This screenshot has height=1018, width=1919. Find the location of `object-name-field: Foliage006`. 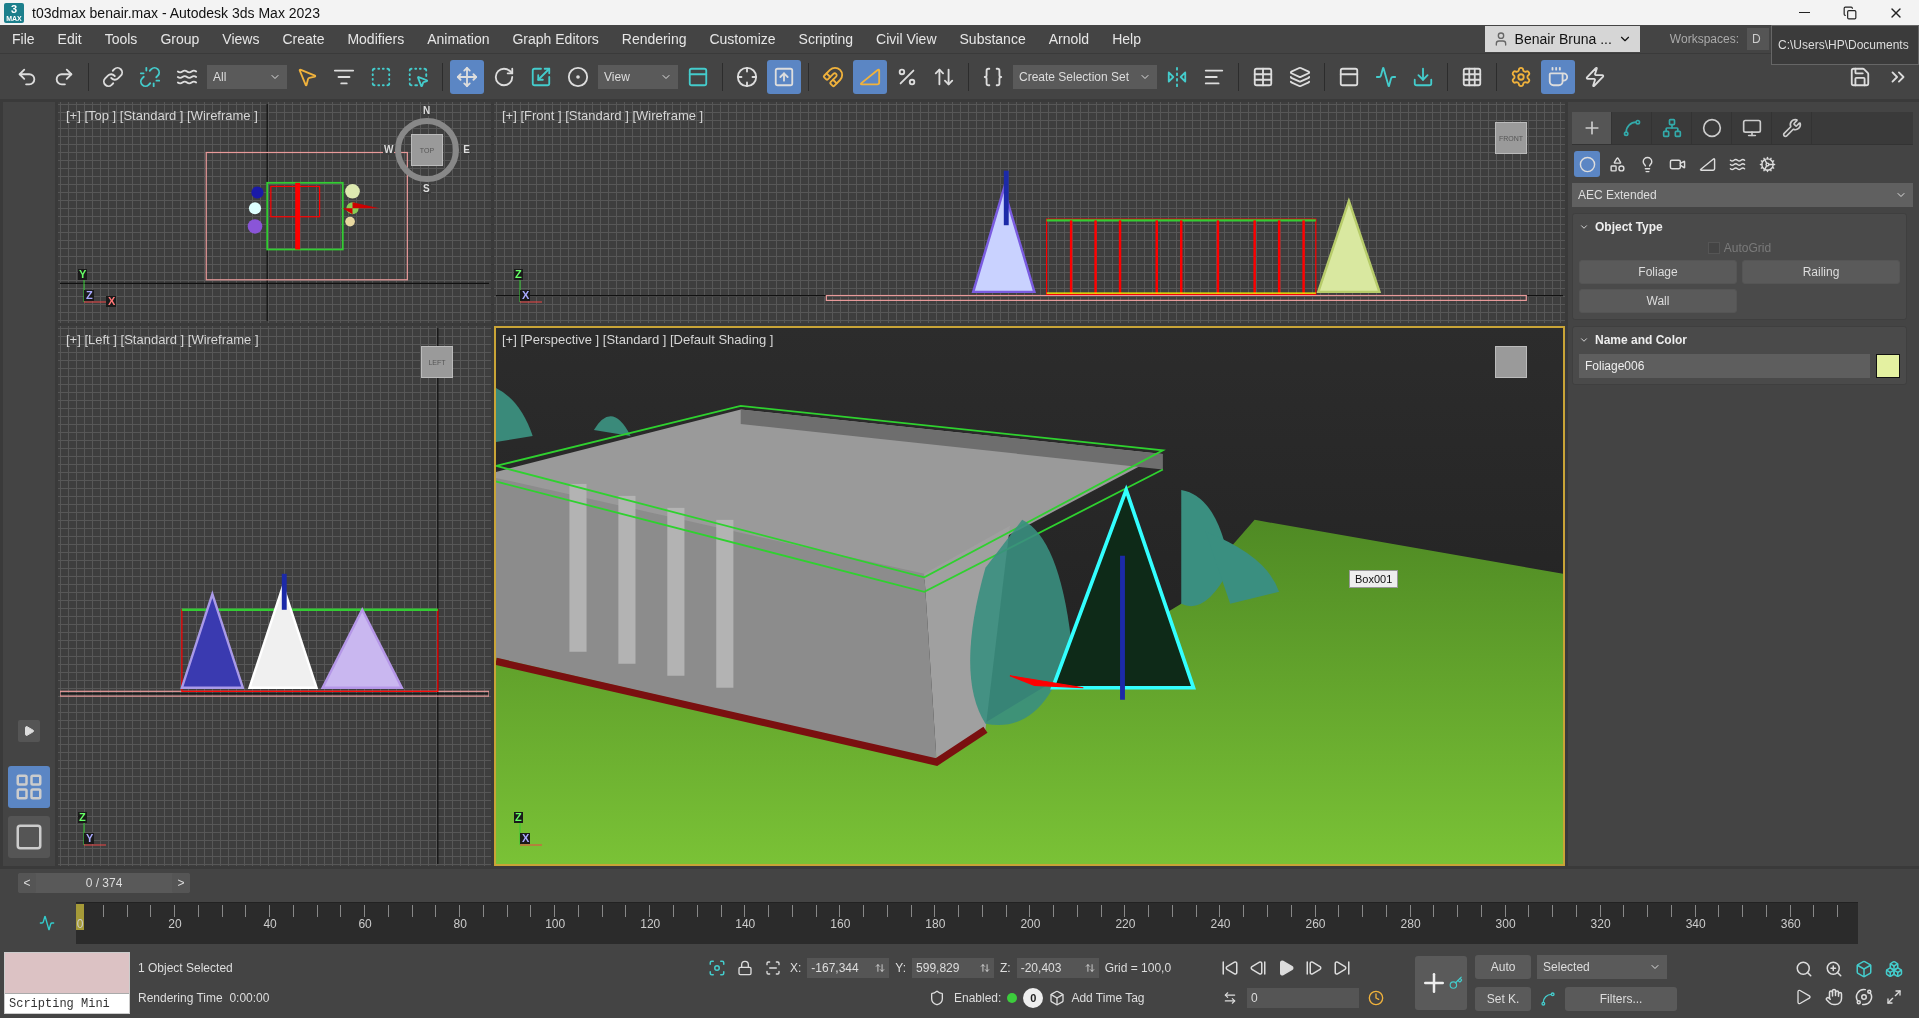

object-name-field: Foliage006 is located at coordinates (1724, 366).